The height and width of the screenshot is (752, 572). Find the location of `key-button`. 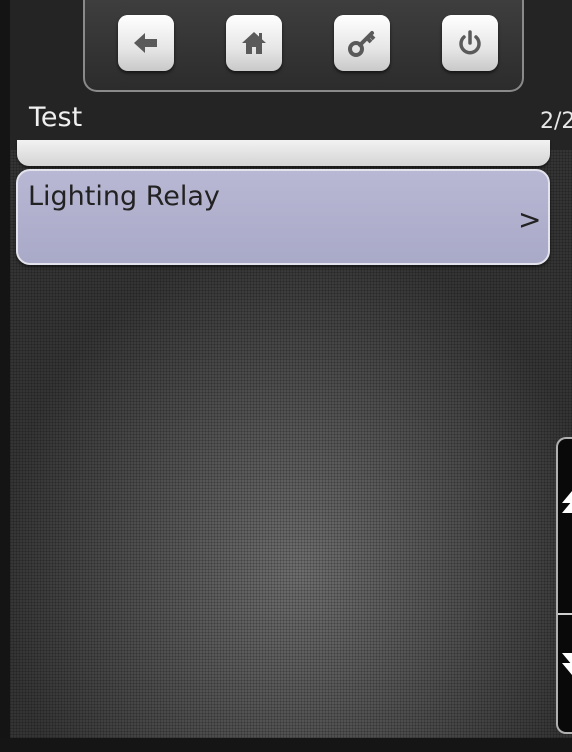

key-button is located at coordinates (362, 43).